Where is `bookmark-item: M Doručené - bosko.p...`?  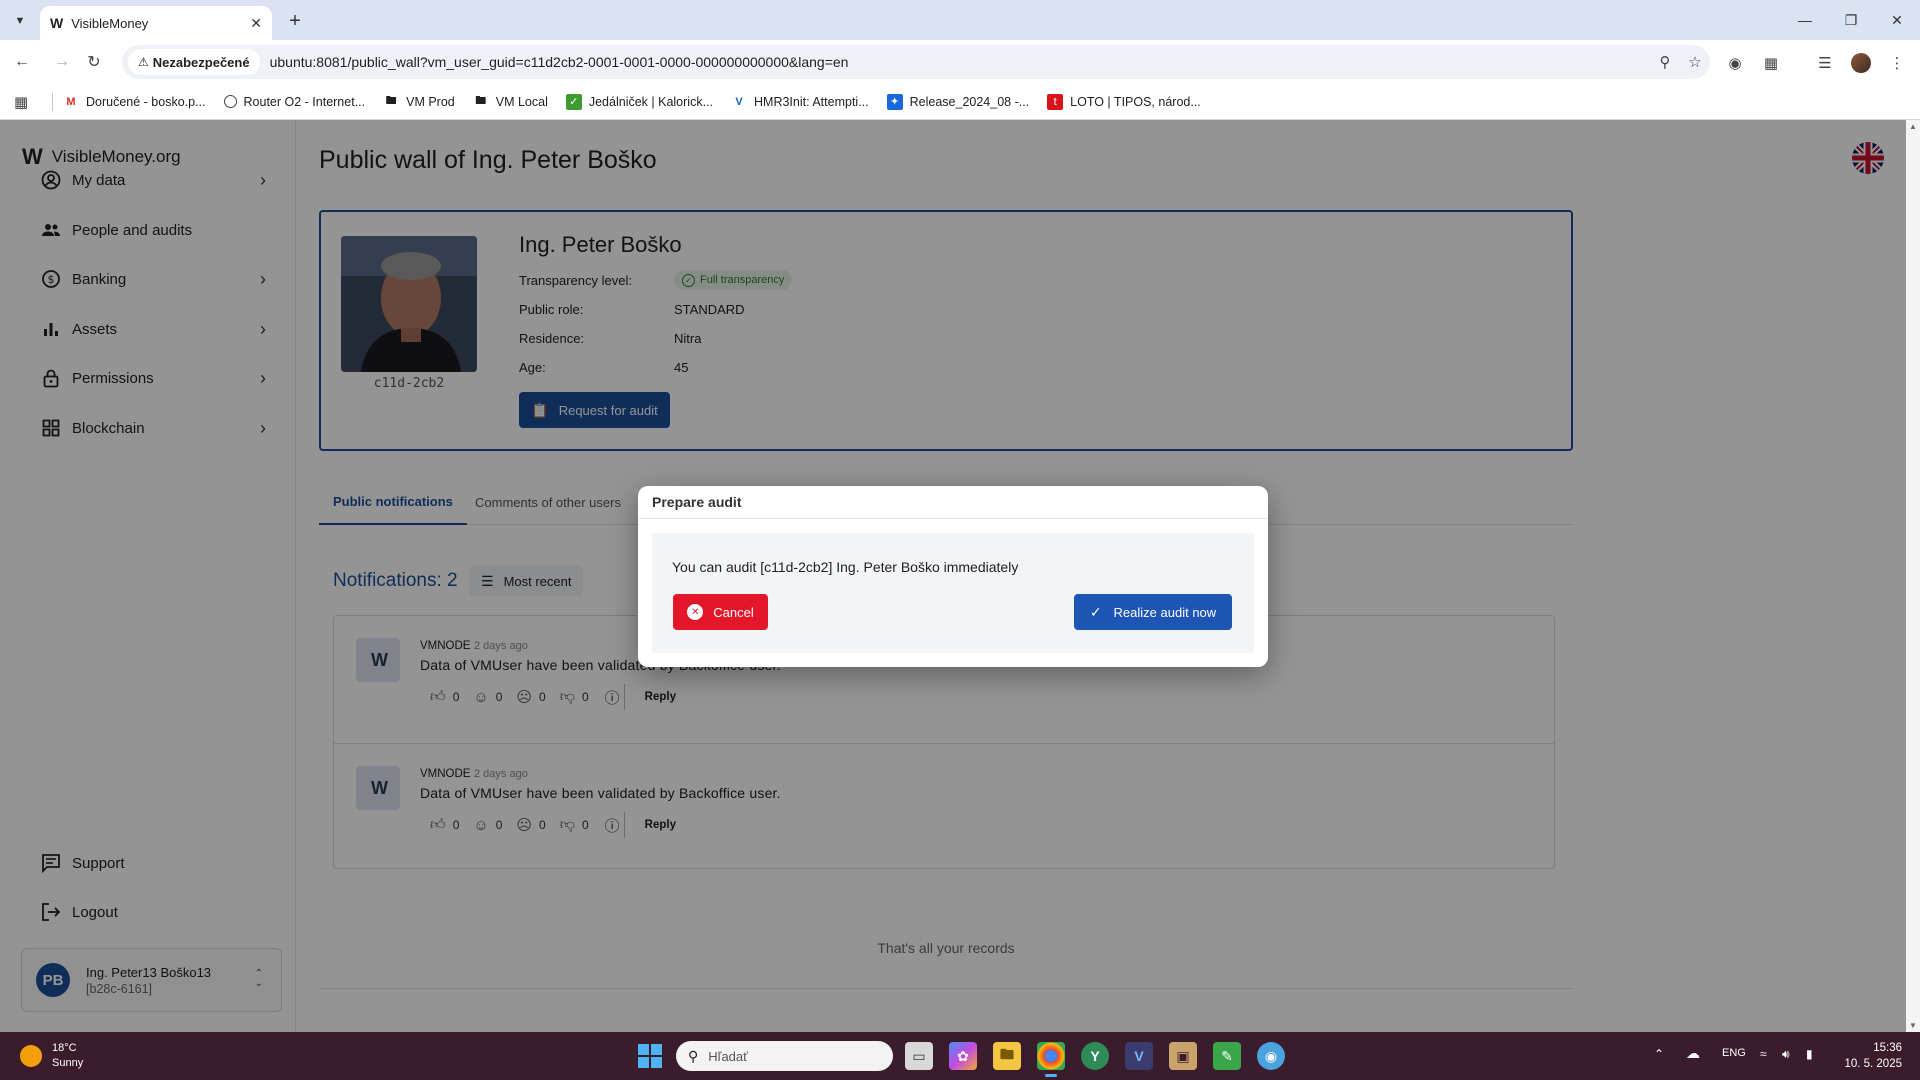 bookmark-item: M Doručené - bosko.p... is located at coordinates (134, 102).